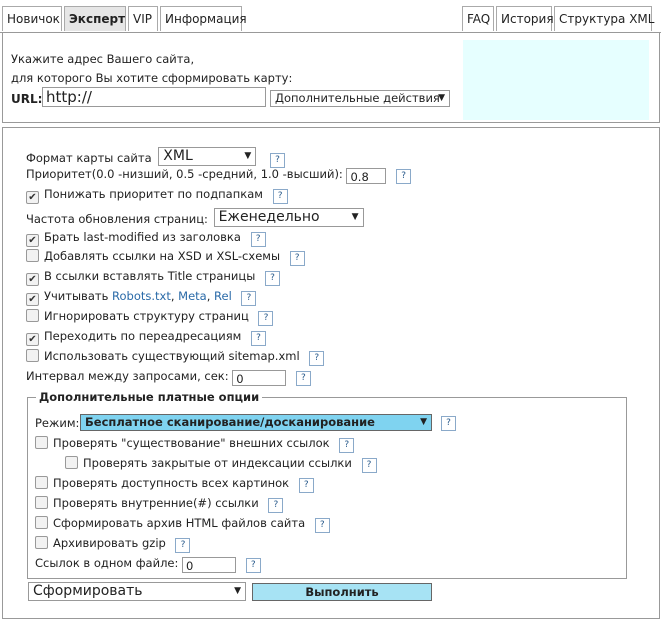 Image resolution: width=661 pixels, height=635 pixels. What do you see at coordinates (223, 296) in the screenshot?
I see `rel-link: Rel` at bounding box center [223, 296].